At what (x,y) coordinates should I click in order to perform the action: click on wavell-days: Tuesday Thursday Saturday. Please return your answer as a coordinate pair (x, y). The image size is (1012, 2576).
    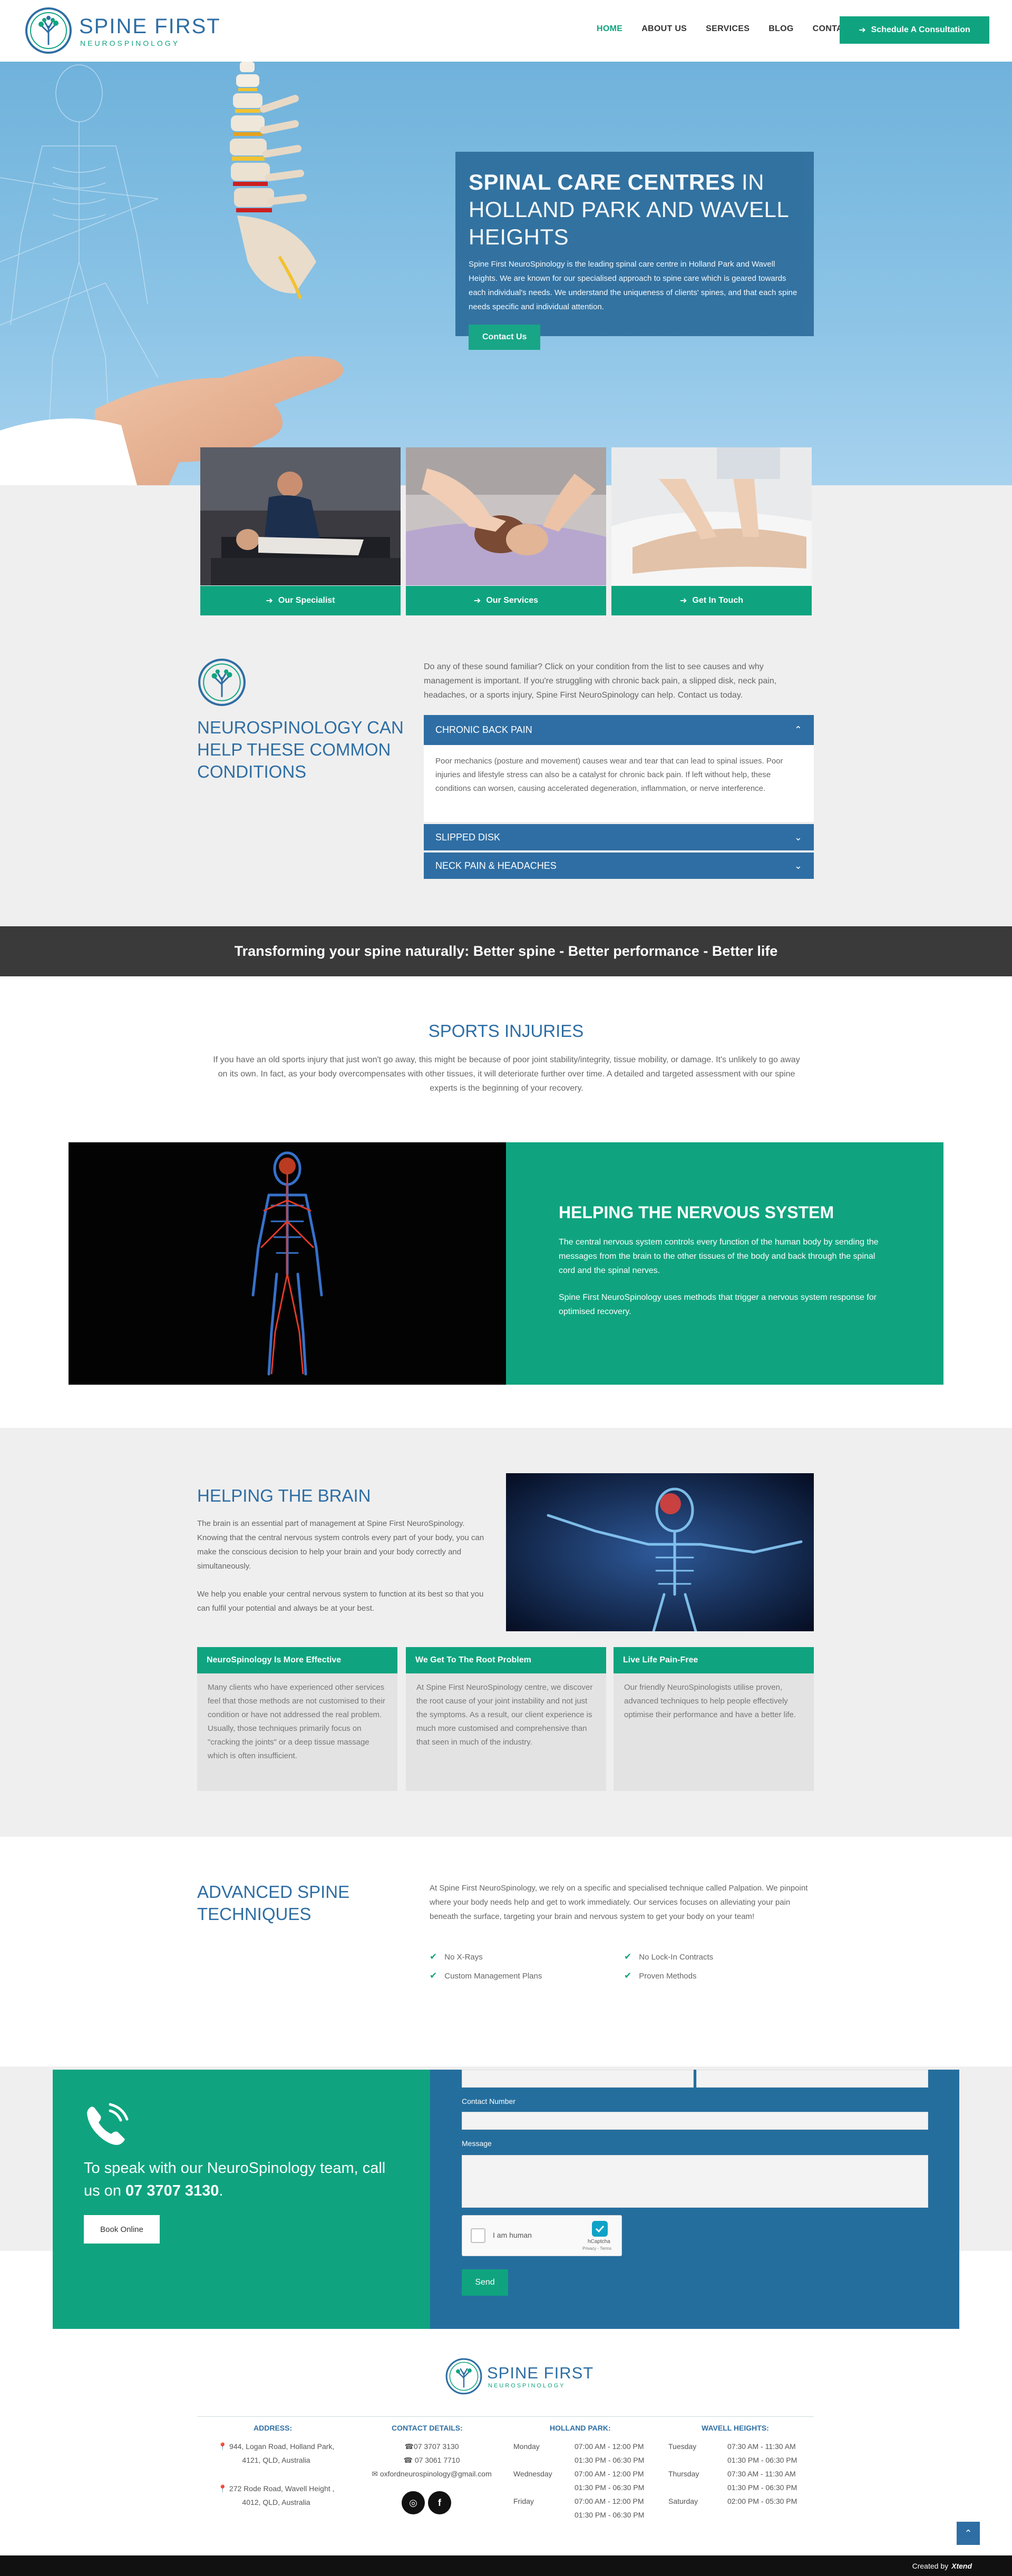
    Looking at the image, I should click on (697, 2474).